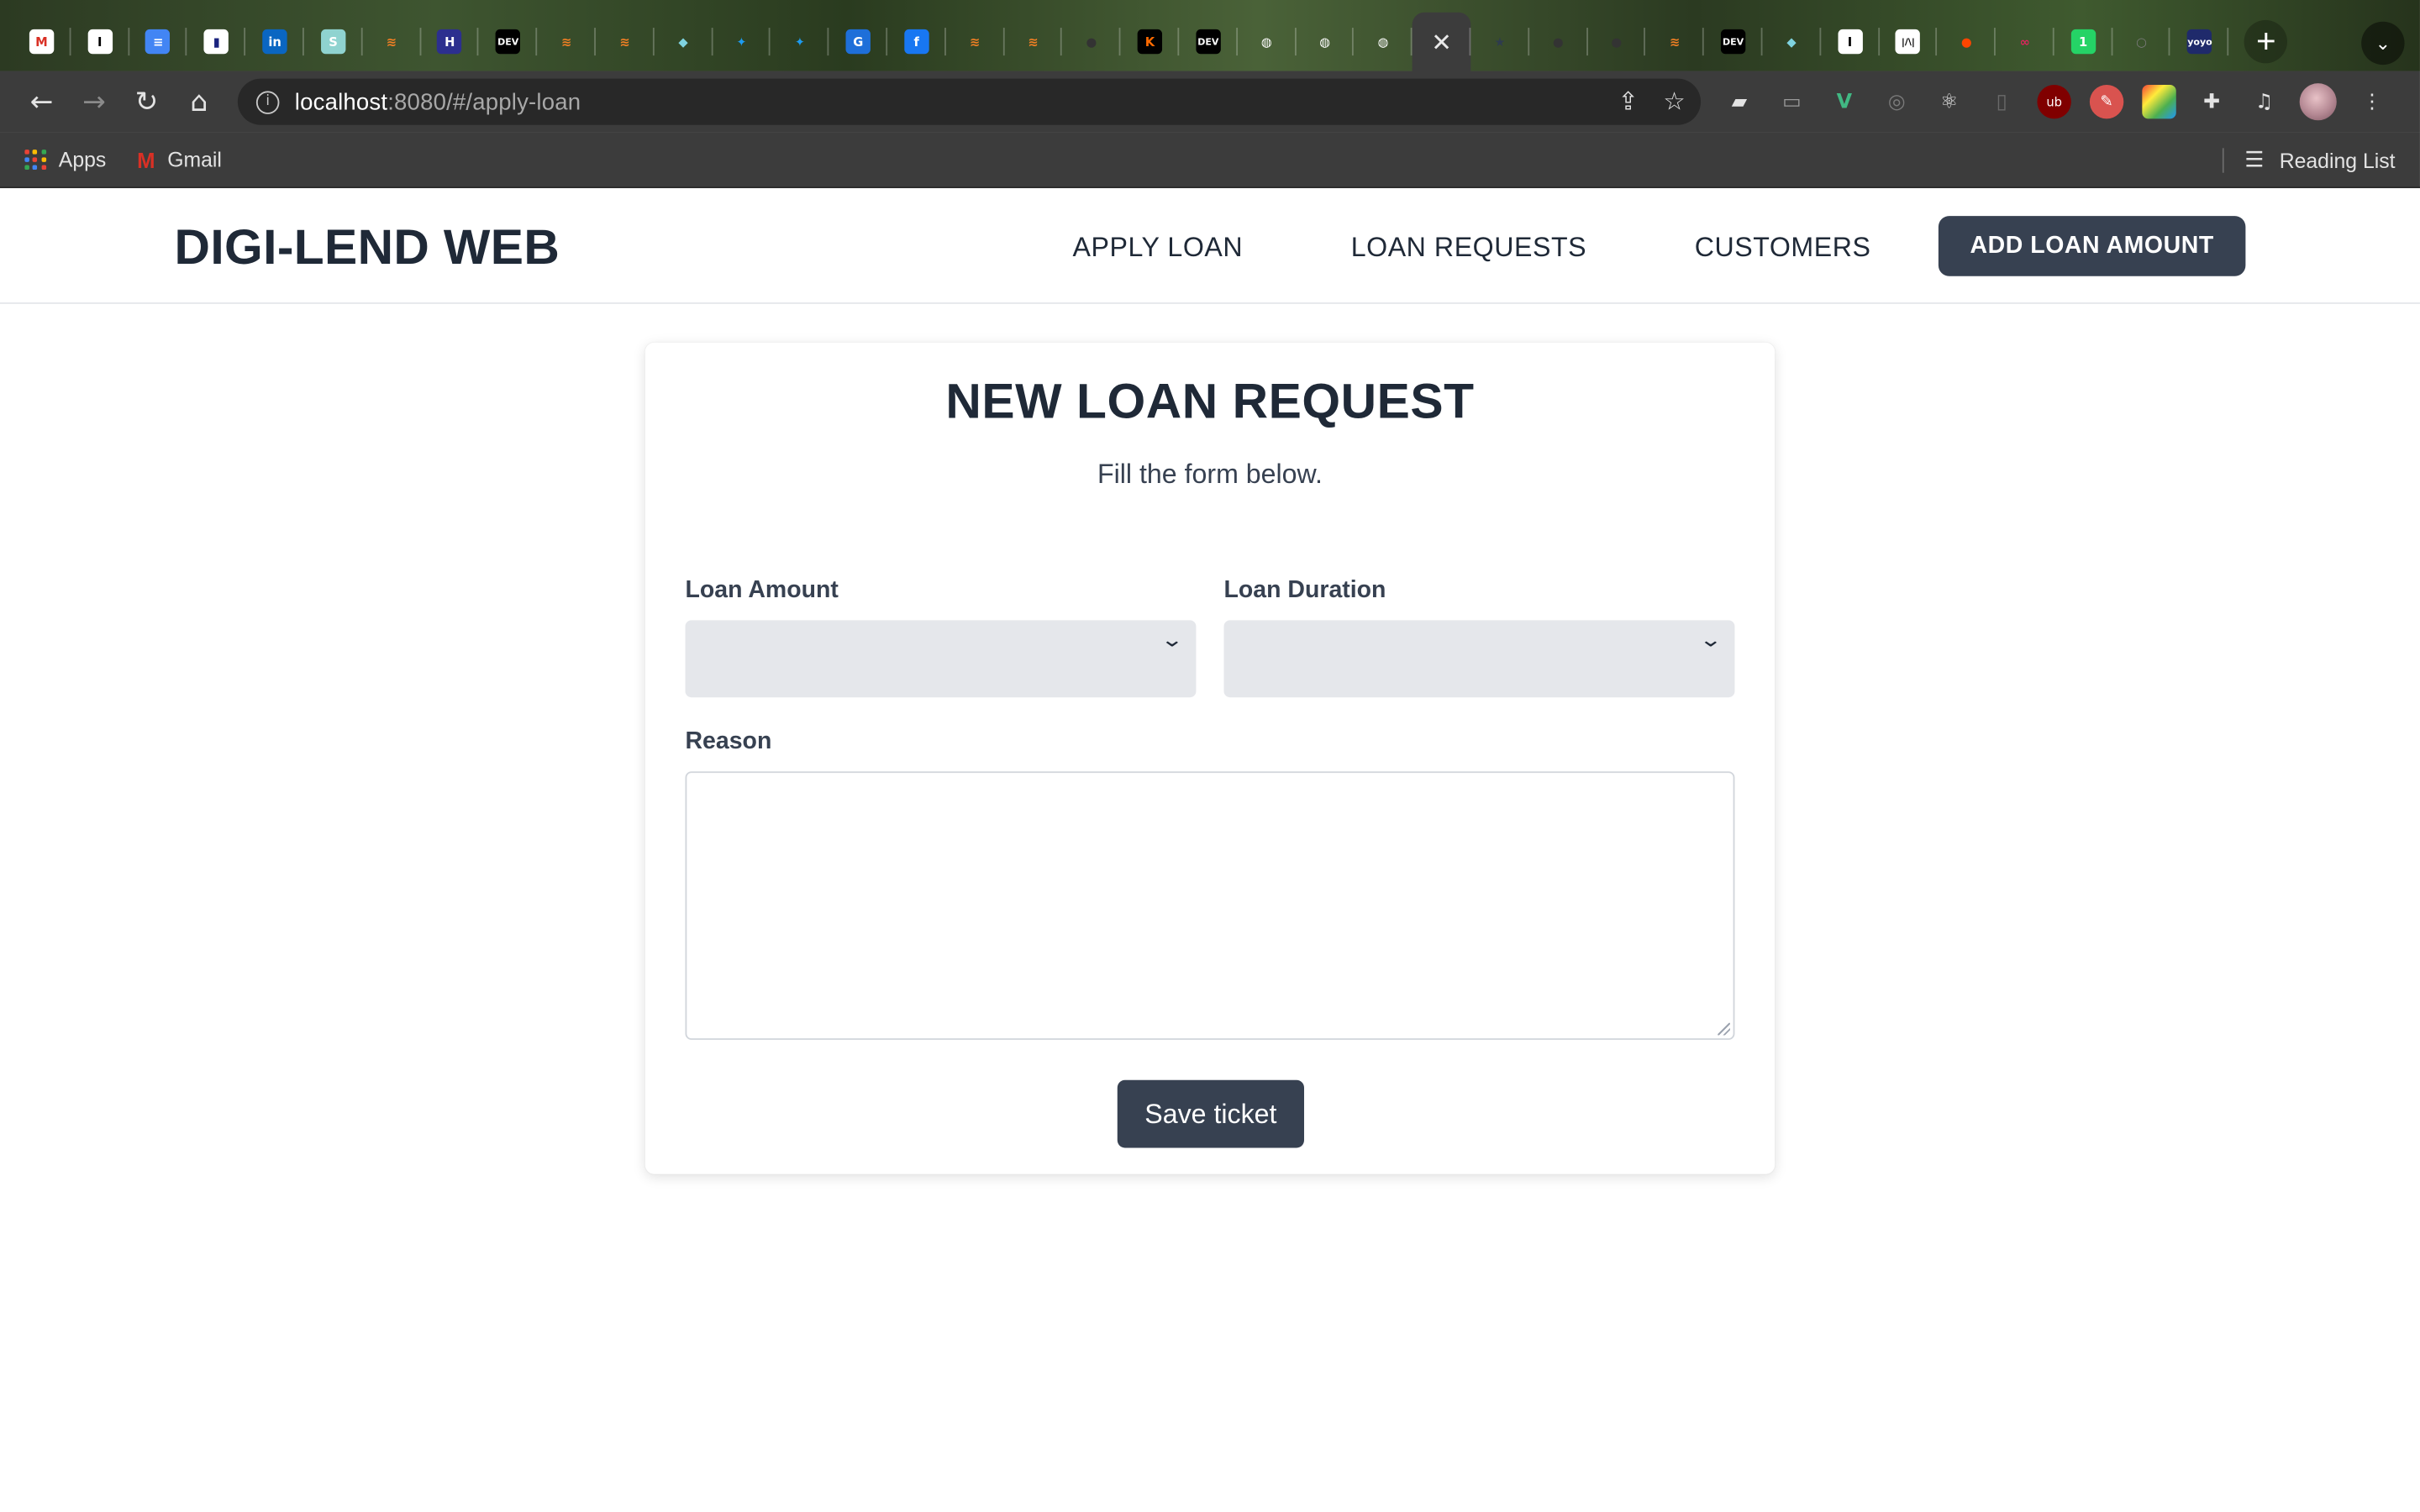 This screenshot has width=2420, height=1512. What do you see at coordinates (1304, 590) in the screenshot?
I see `loan-duration-label: Loan Duration` at bounding box center [1304, 590].